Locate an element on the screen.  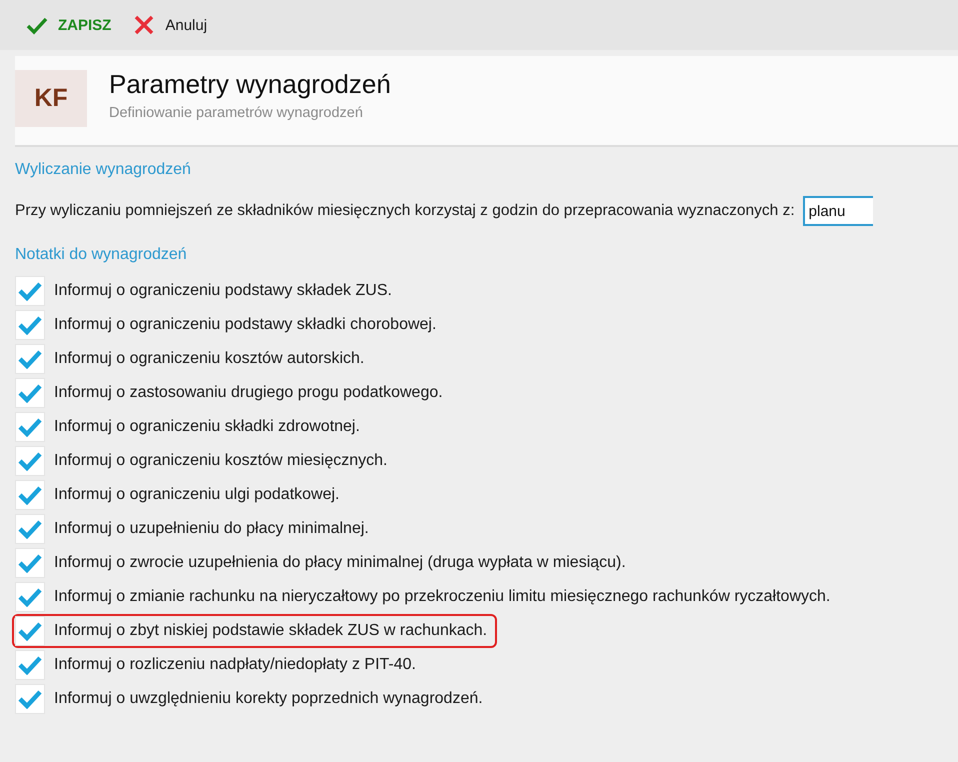
checkbox-label: Informuj o ograniczeniu podstawy składek ZUS. is located at coordinates (223, 291).